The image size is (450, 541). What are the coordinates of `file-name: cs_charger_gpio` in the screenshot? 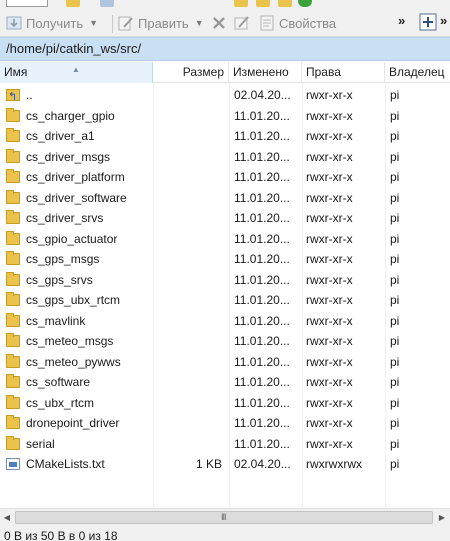 It's located at (70, 115).